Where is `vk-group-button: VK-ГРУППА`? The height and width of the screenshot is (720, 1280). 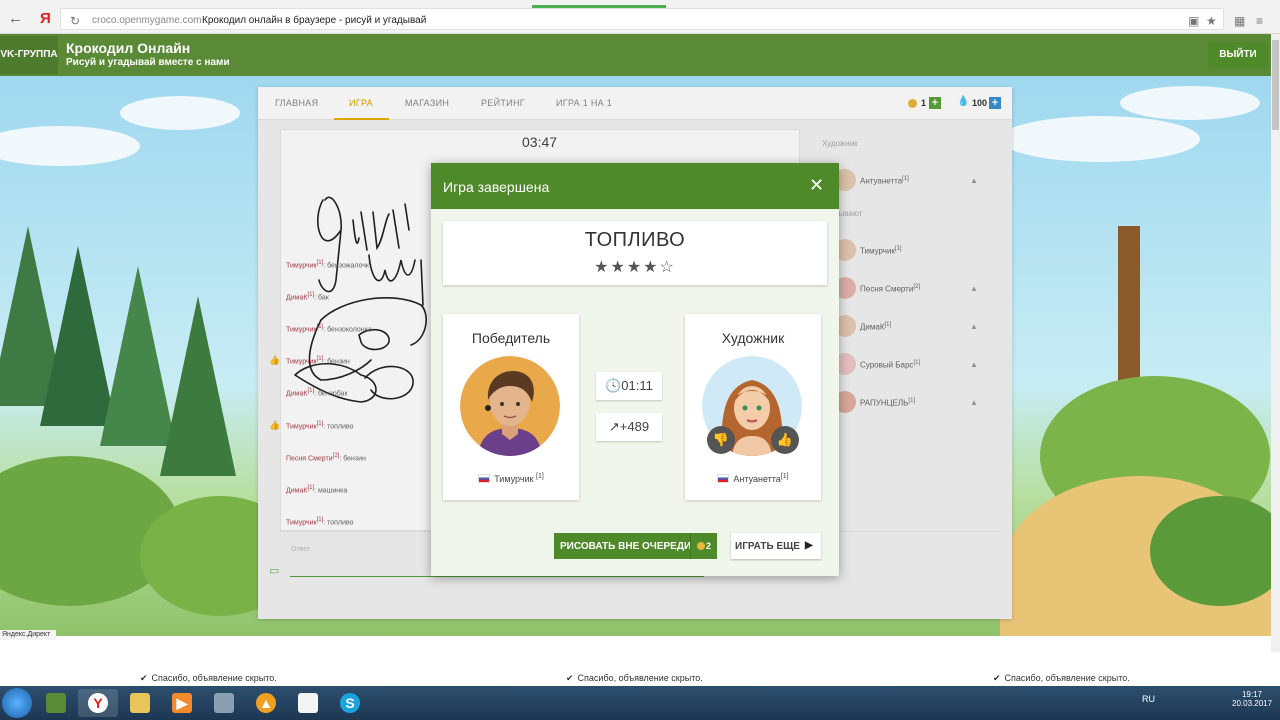
vk-group-button: VK-ГРУППА is located at coordinates (29, 55).